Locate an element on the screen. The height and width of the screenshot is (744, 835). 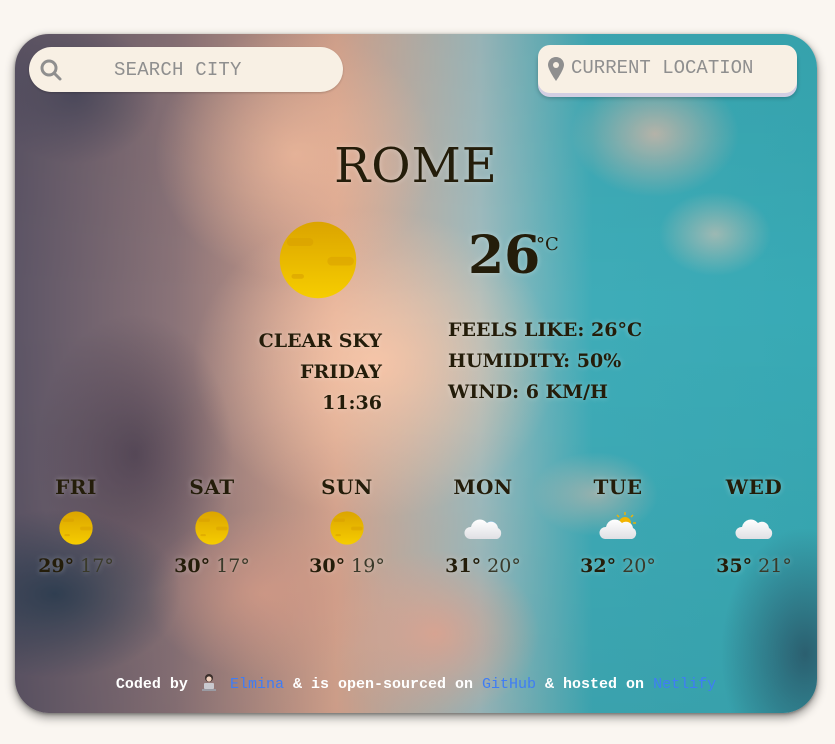
forecast-day: MON 31° 20° is located at coordinates (483, 526).